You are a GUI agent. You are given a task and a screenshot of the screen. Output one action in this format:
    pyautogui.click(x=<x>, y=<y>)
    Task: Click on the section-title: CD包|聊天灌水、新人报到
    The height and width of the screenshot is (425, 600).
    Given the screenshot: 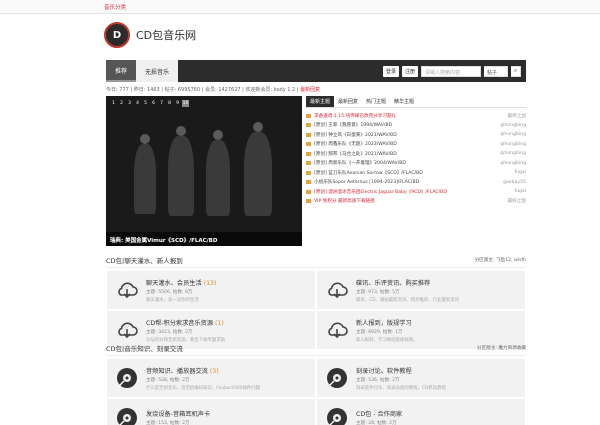 What is the action you would take?
    pyautogui.click(x=144, y=260)
    